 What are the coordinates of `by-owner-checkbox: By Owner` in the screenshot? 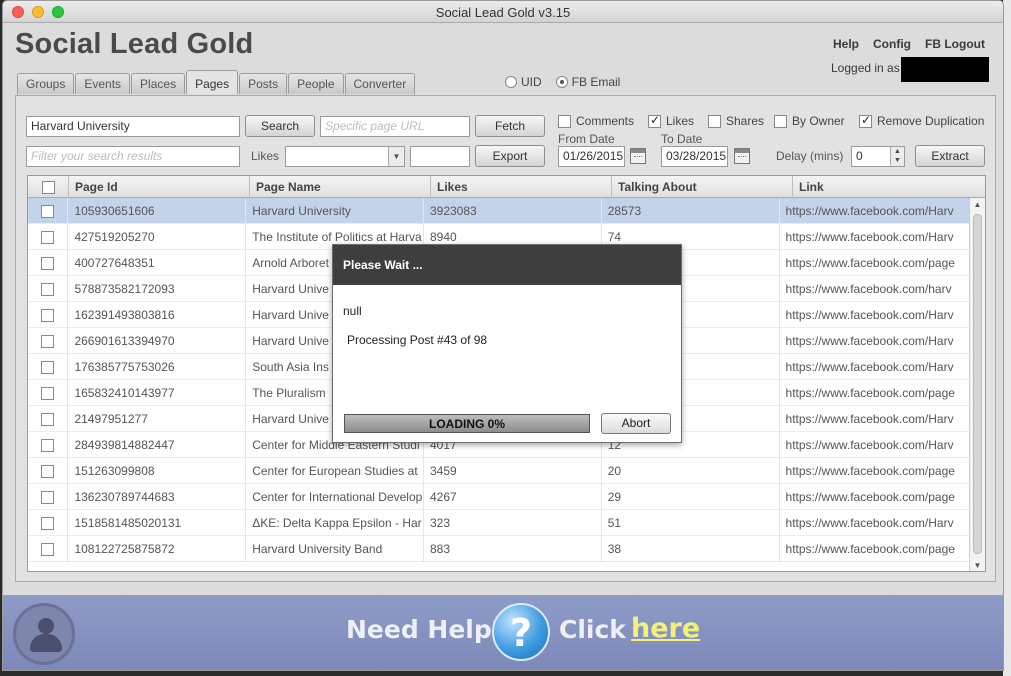 It's located at (809, 121).